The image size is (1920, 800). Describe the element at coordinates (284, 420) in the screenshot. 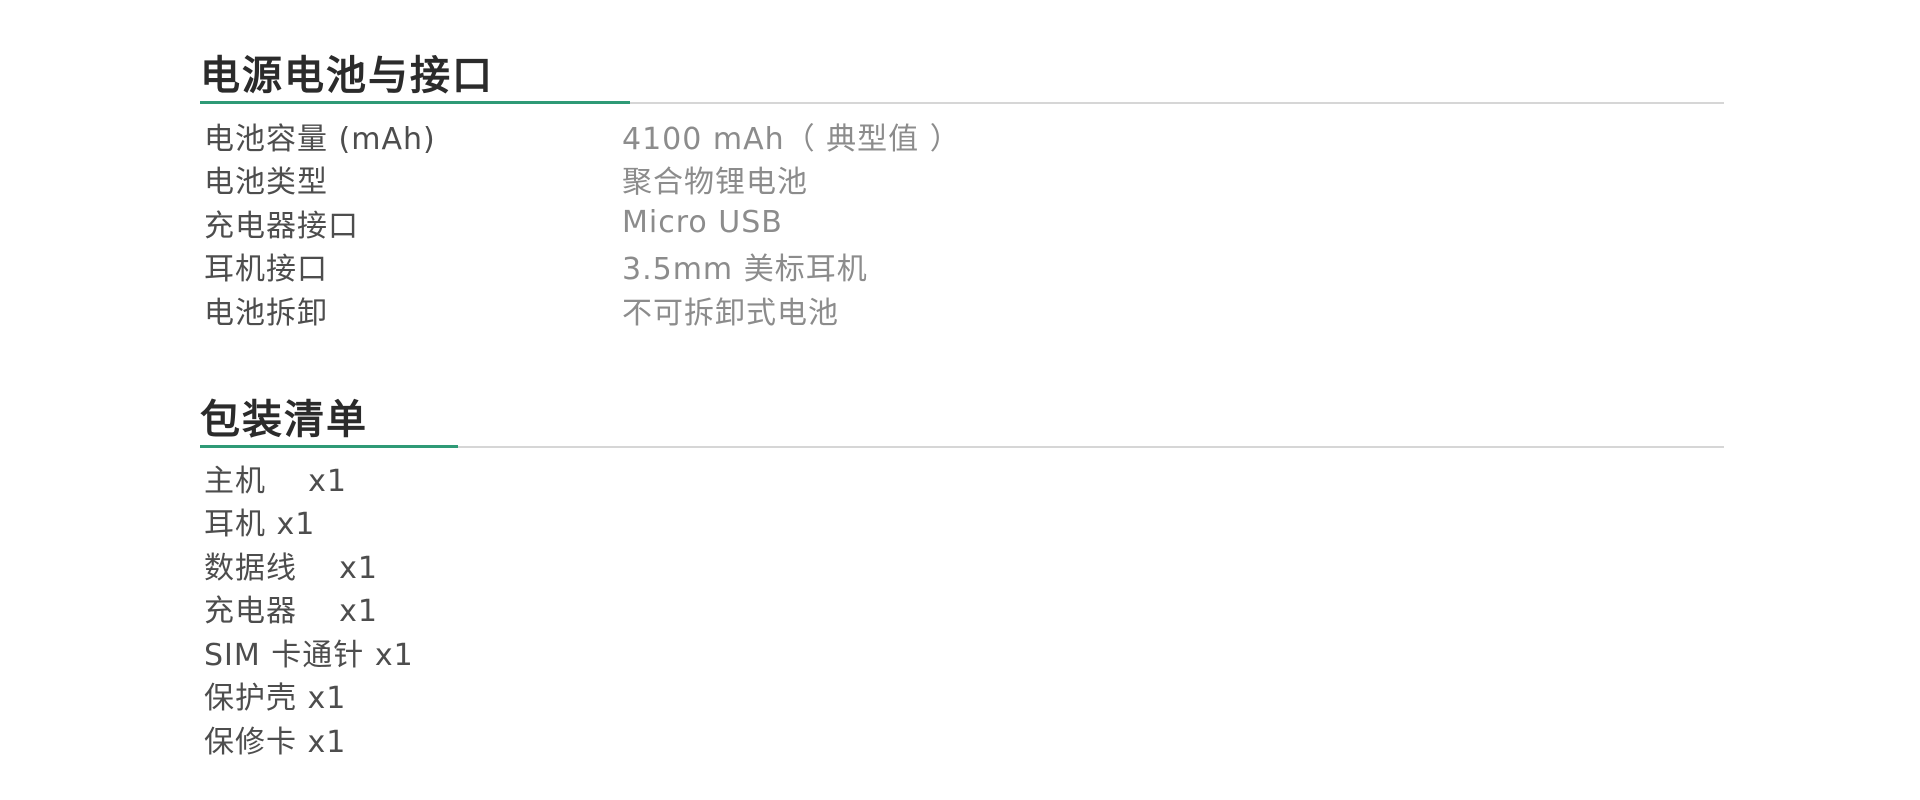

I see `section-title: 包装清单` at that location.